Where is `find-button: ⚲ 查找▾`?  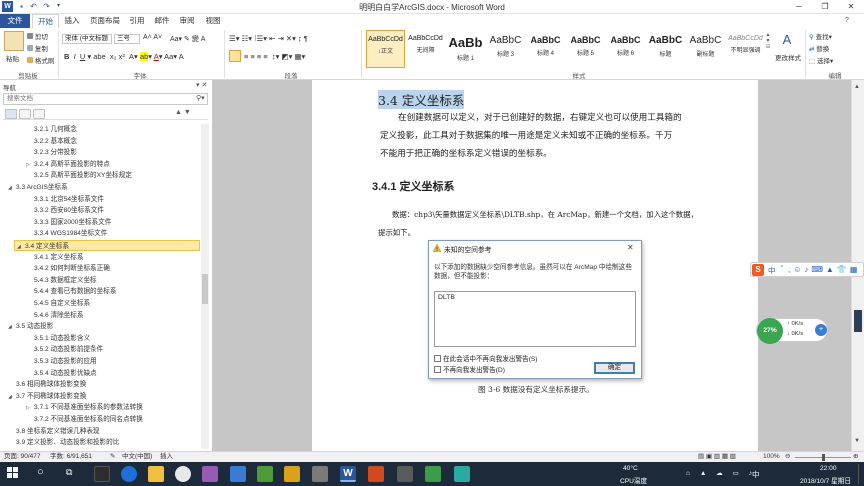
find-button: ⚲ 查找▾ is located at coordinates (820, 36).